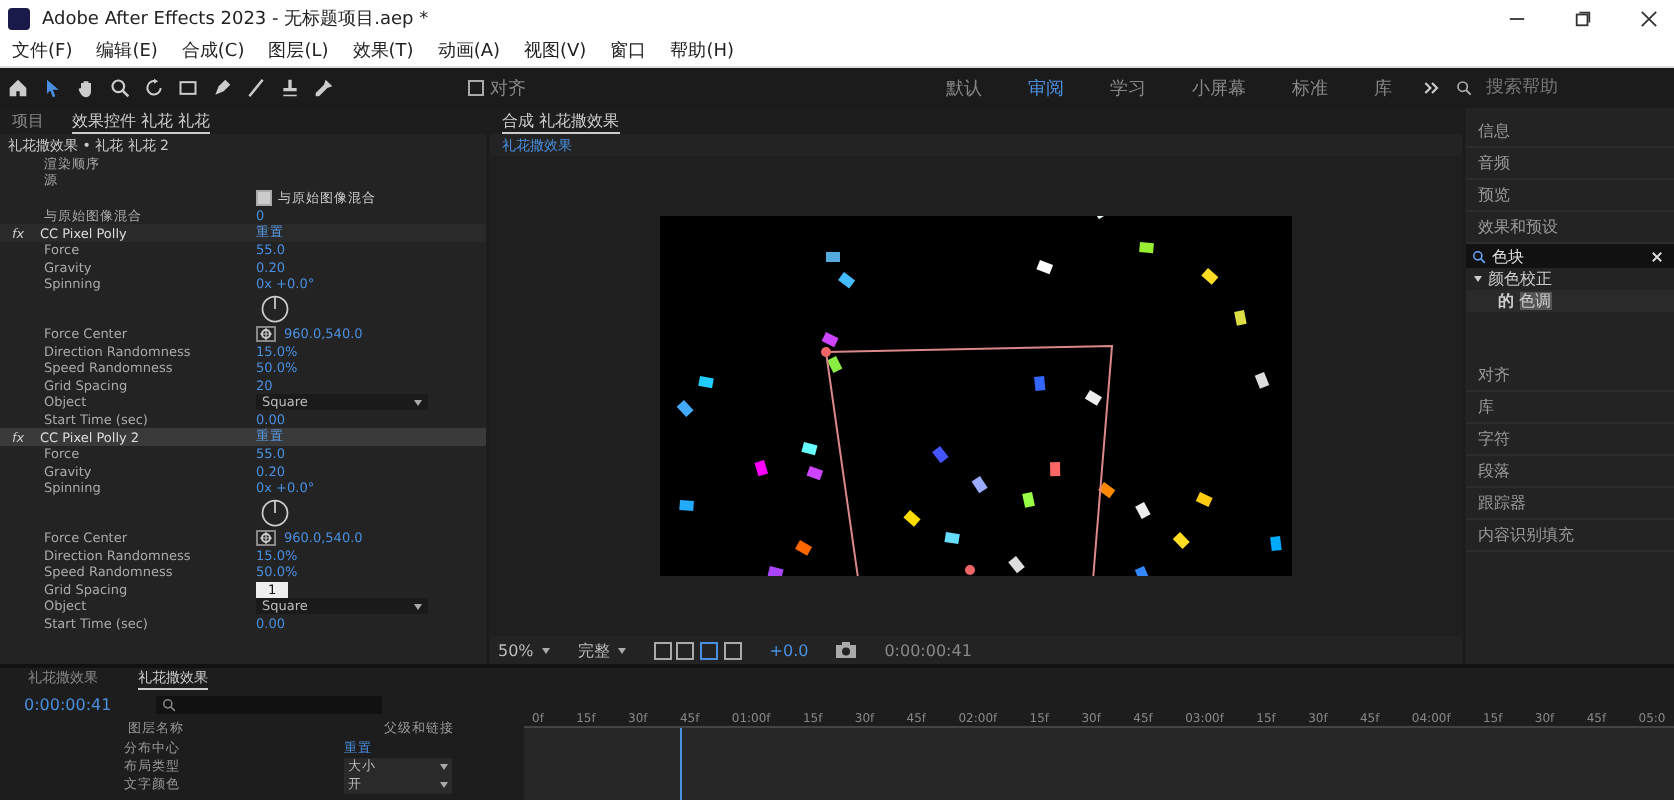 The height and width of the screenshot is (800, 1674). I want to click on clear-icon, so click(1657, 256).